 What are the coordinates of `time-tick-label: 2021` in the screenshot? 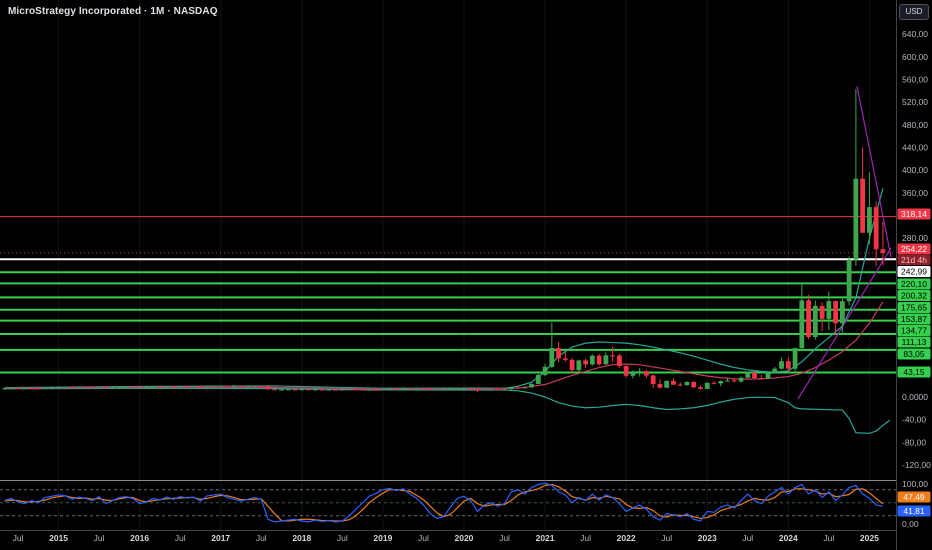 It's located at (545, 538).